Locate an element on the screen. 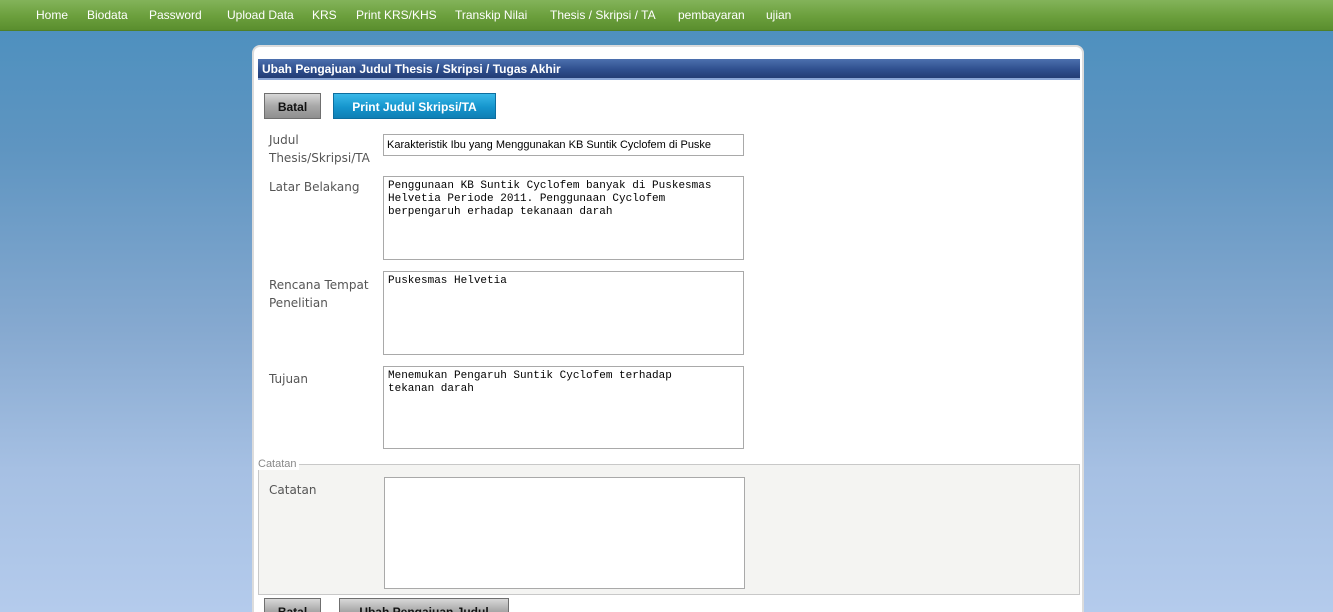 This screenshot has height=612, width=1333. rencana-tempat-label: Rencana Tempat Penelitian is located at coordinates (319, 294).